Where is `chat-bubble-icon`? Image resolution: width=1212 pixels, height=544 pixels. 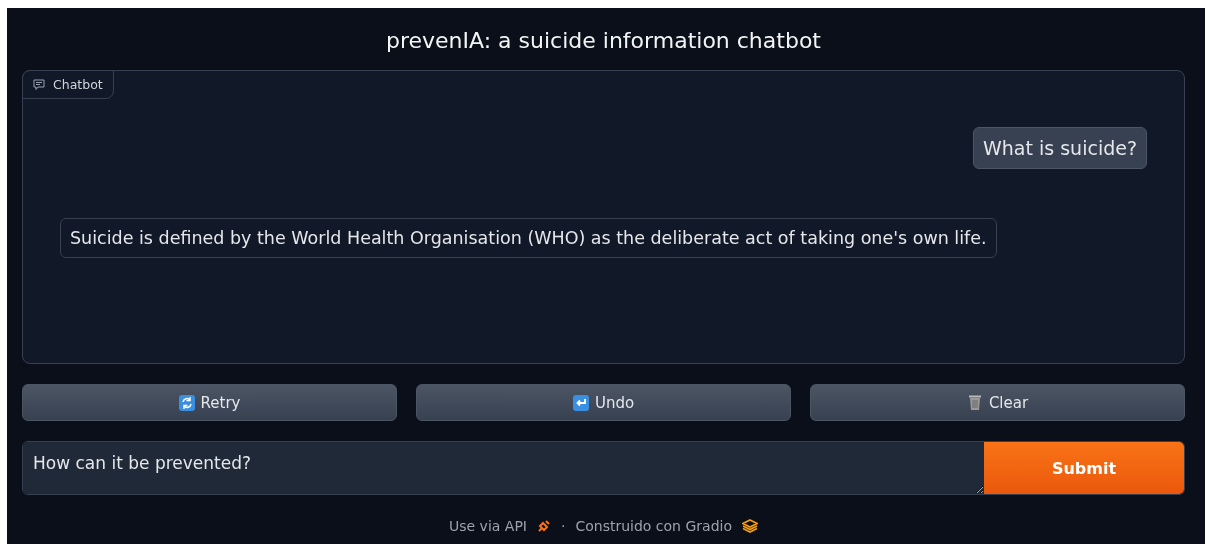 chat-bubble-icon is located at coordinates (39, 84).